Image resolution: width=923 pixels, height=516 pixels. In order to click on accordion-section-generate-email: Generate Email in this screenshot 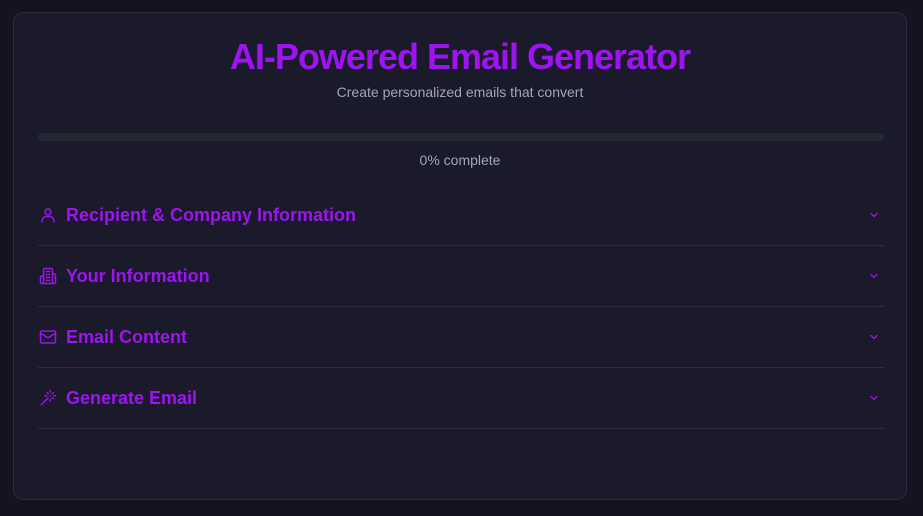, I will do `click(461, 398)`.